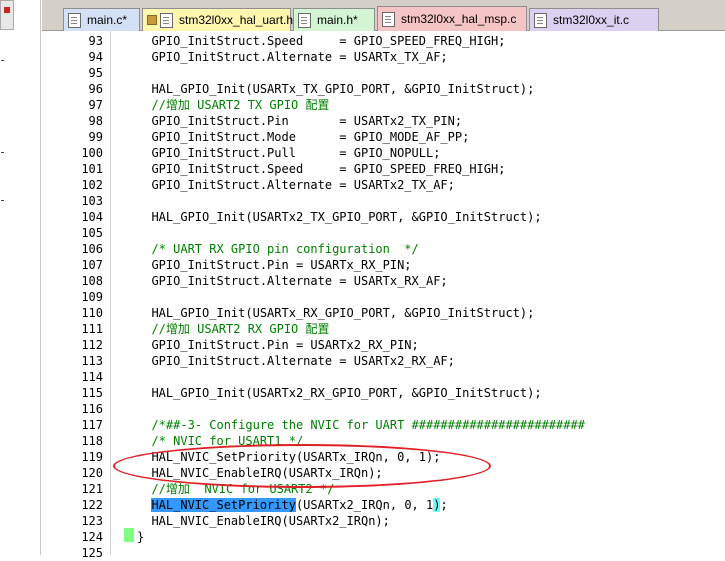 The image size is (725, 561). I want to click on code-line: 123 HAL_NVIC_EnableIRQ(USARTx2_IRQn);, so click(383, 521).